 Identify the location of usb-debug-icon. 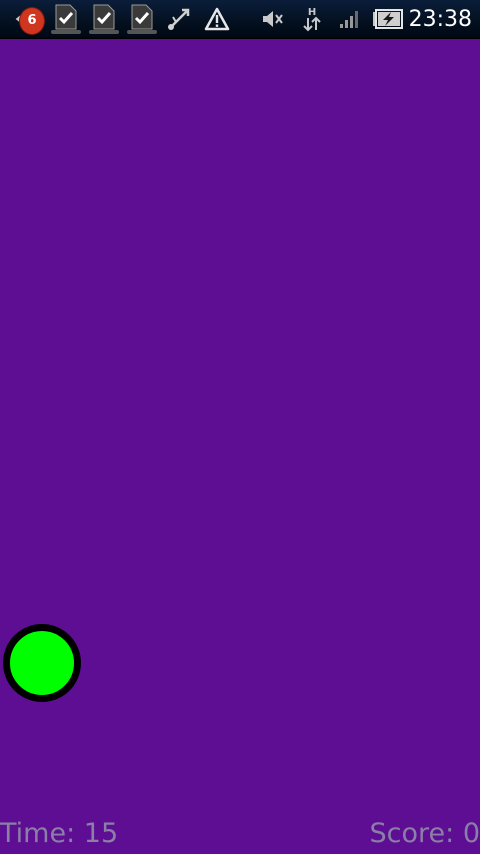
(179, 19).